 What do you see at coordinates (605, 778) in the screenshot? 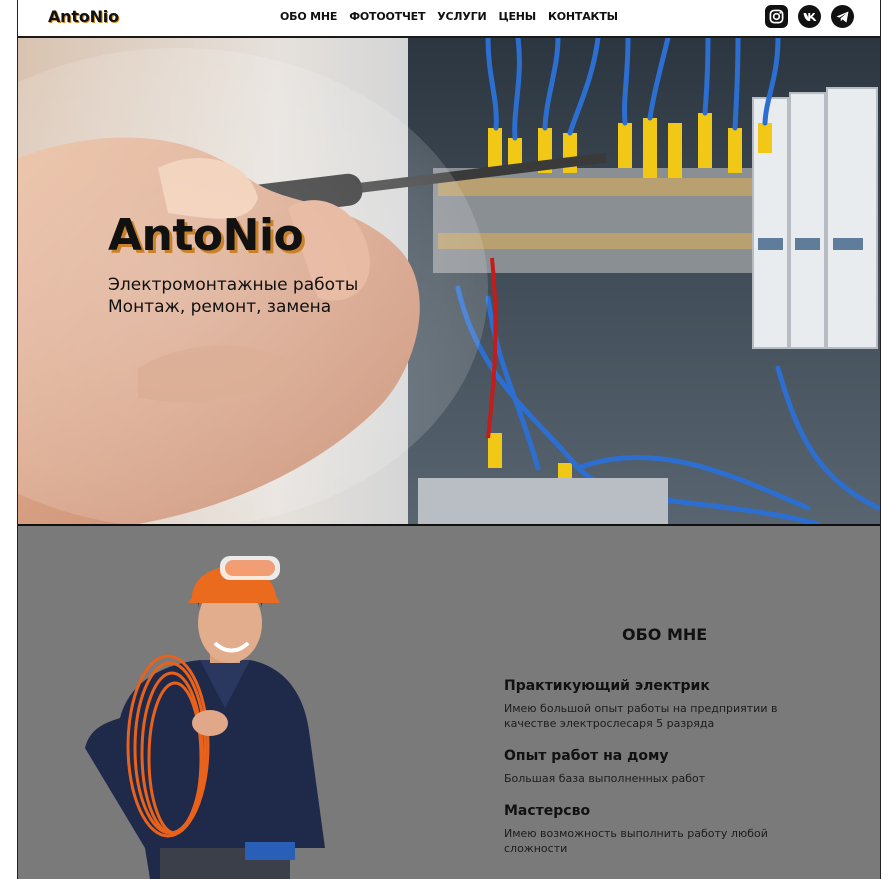
I see `feature-text: Большая база выполненных работ` at bounding box center [605, 778].